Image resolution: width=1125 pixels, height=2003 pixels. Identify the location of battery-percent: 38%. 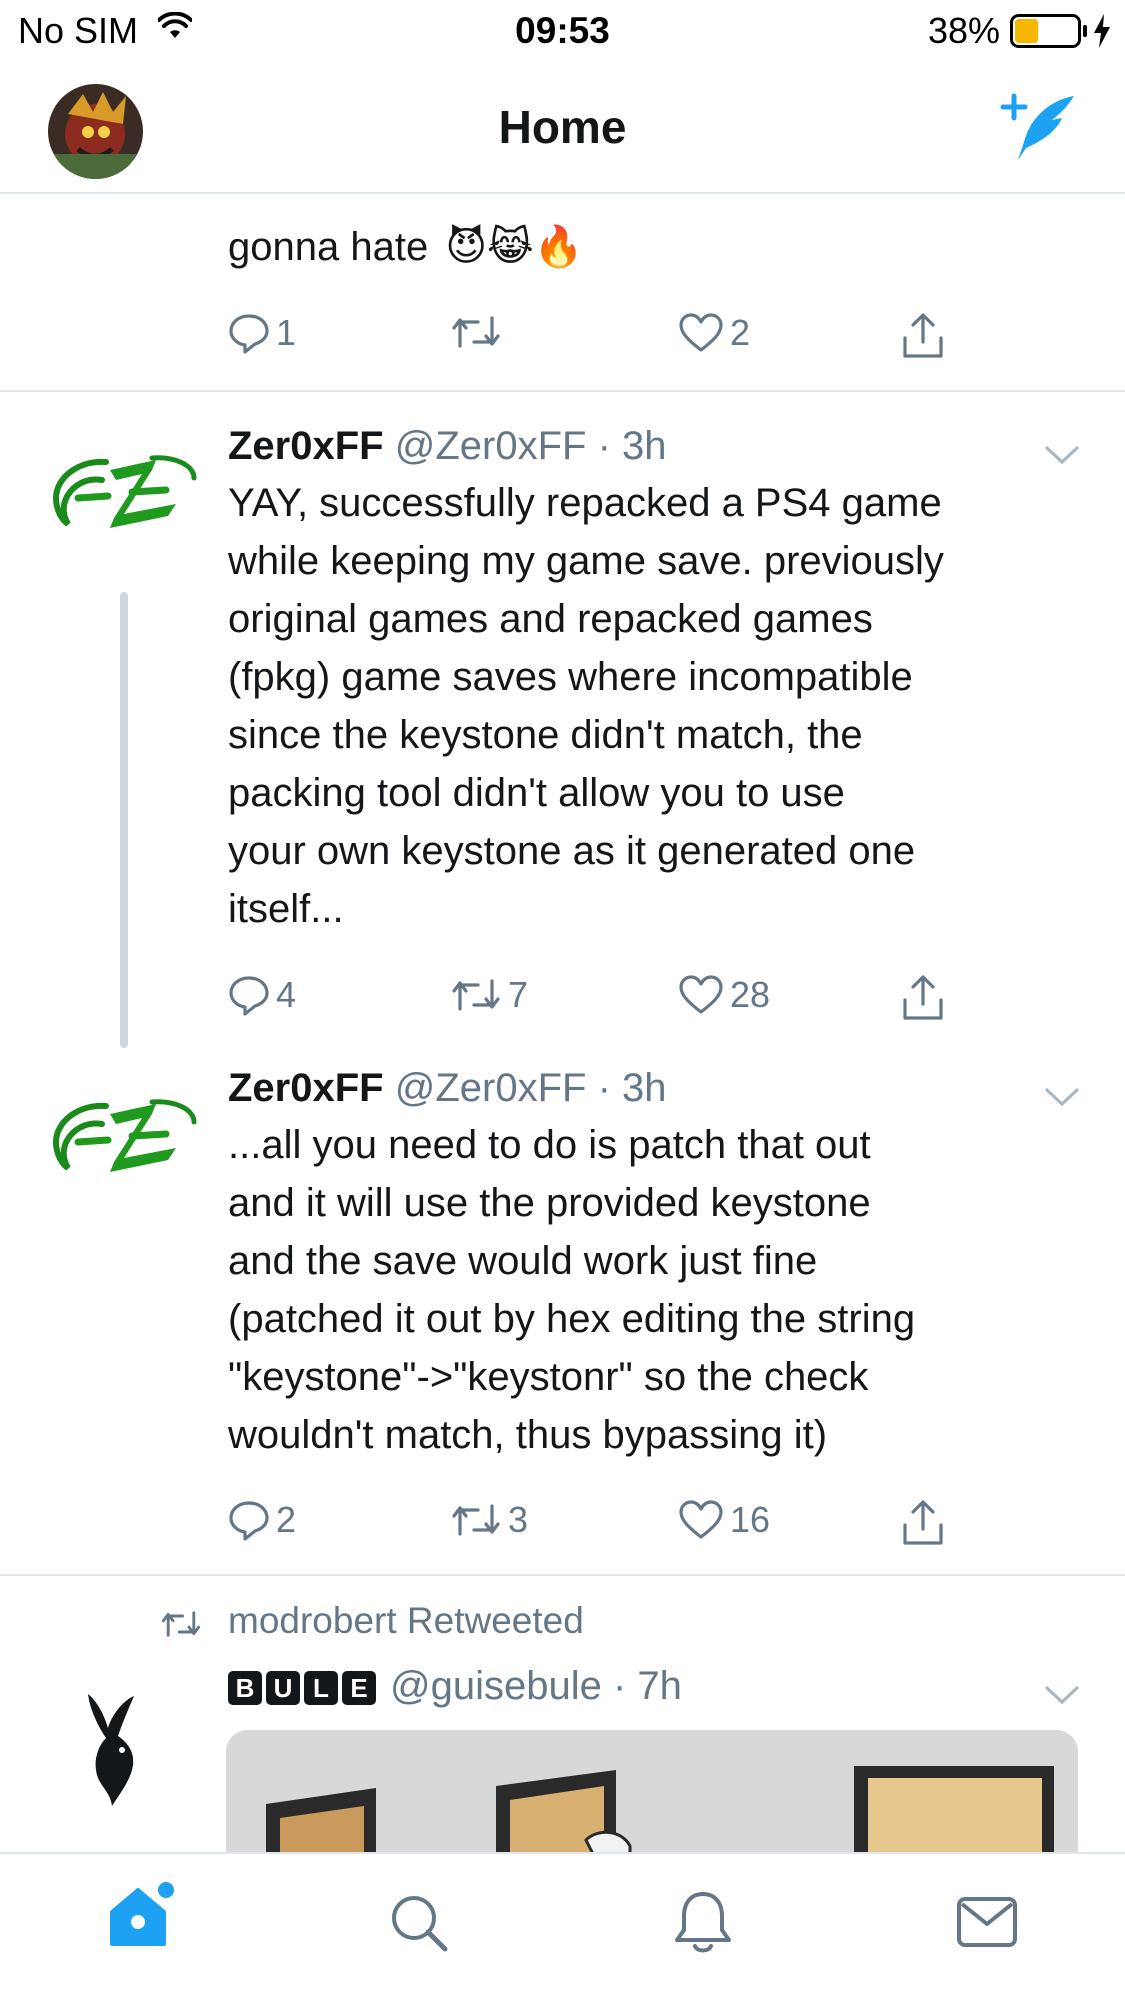
(964, 30).